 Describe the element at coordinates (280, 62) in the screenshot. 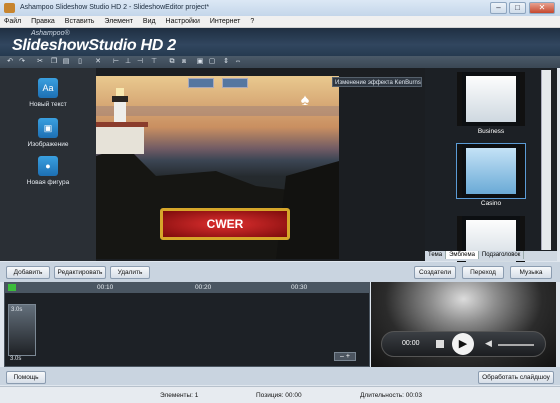

I see `toolbar: ↶ ↷ ✂ ❐ ▤ ▯ ✕ ⊢ ⊥ ⊣ ⊤ ⧉ ⧈ ▣ ▢ ⇕ ⇔` at that location.